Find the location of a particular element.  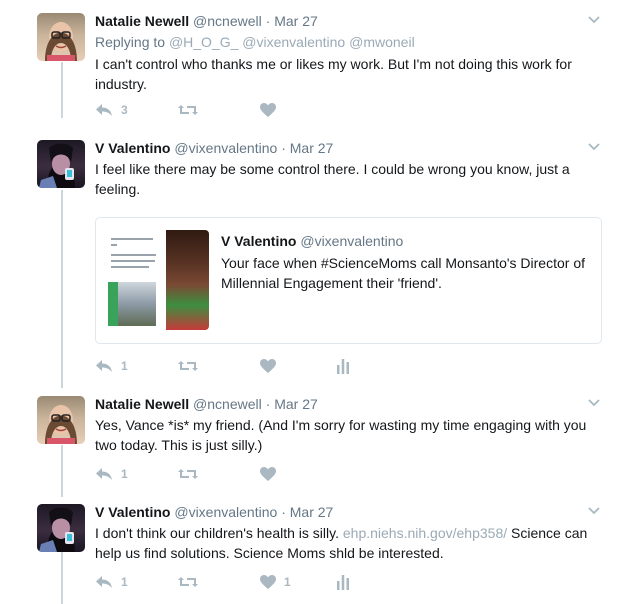

like-button: 1 is located at coordinates (275, 582).